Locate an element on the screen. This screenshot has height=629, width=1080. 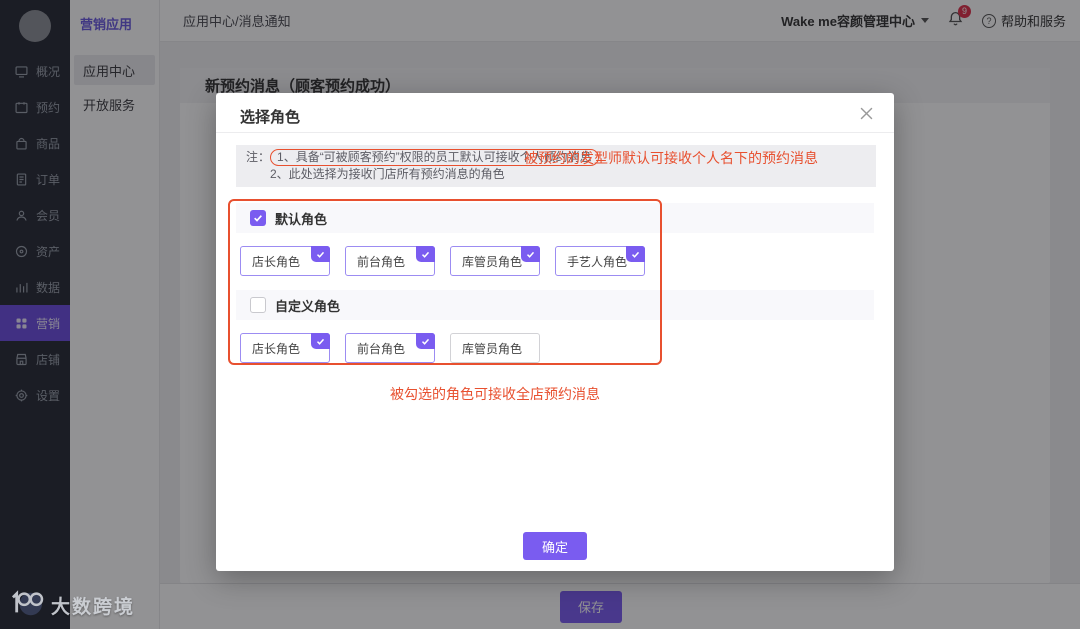
role-card-artisan: 手艺人角色 is located at coordinates (600, 261).